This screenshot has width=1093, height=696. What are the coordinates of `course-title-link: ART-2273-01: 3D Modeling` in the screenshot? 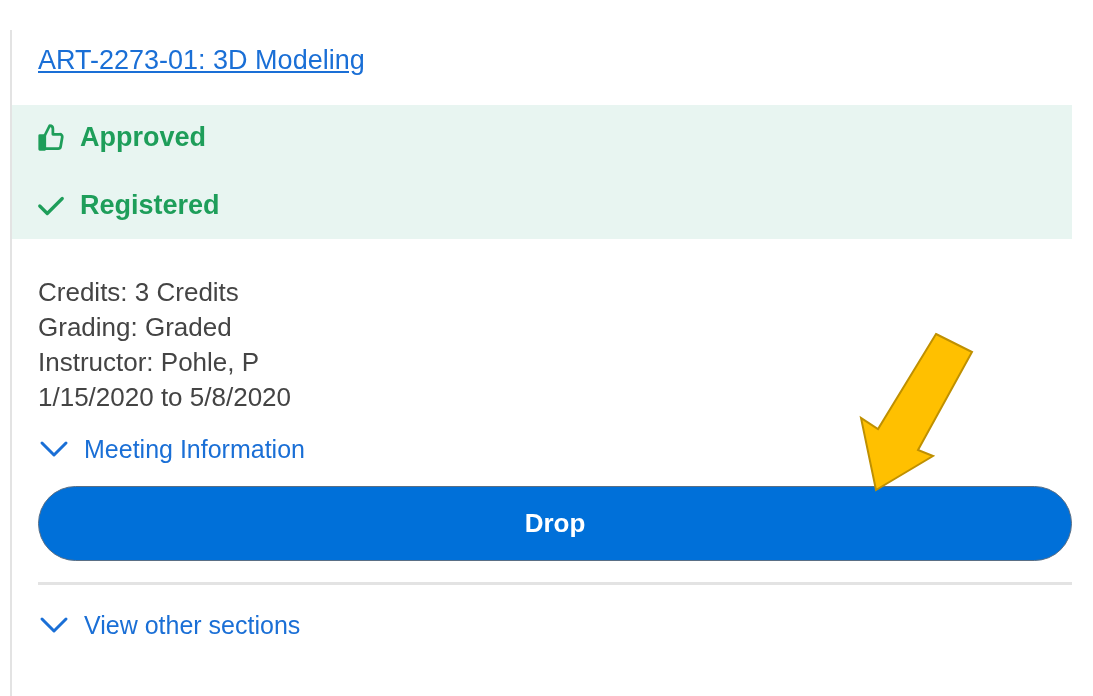 It's located at (201, 60).